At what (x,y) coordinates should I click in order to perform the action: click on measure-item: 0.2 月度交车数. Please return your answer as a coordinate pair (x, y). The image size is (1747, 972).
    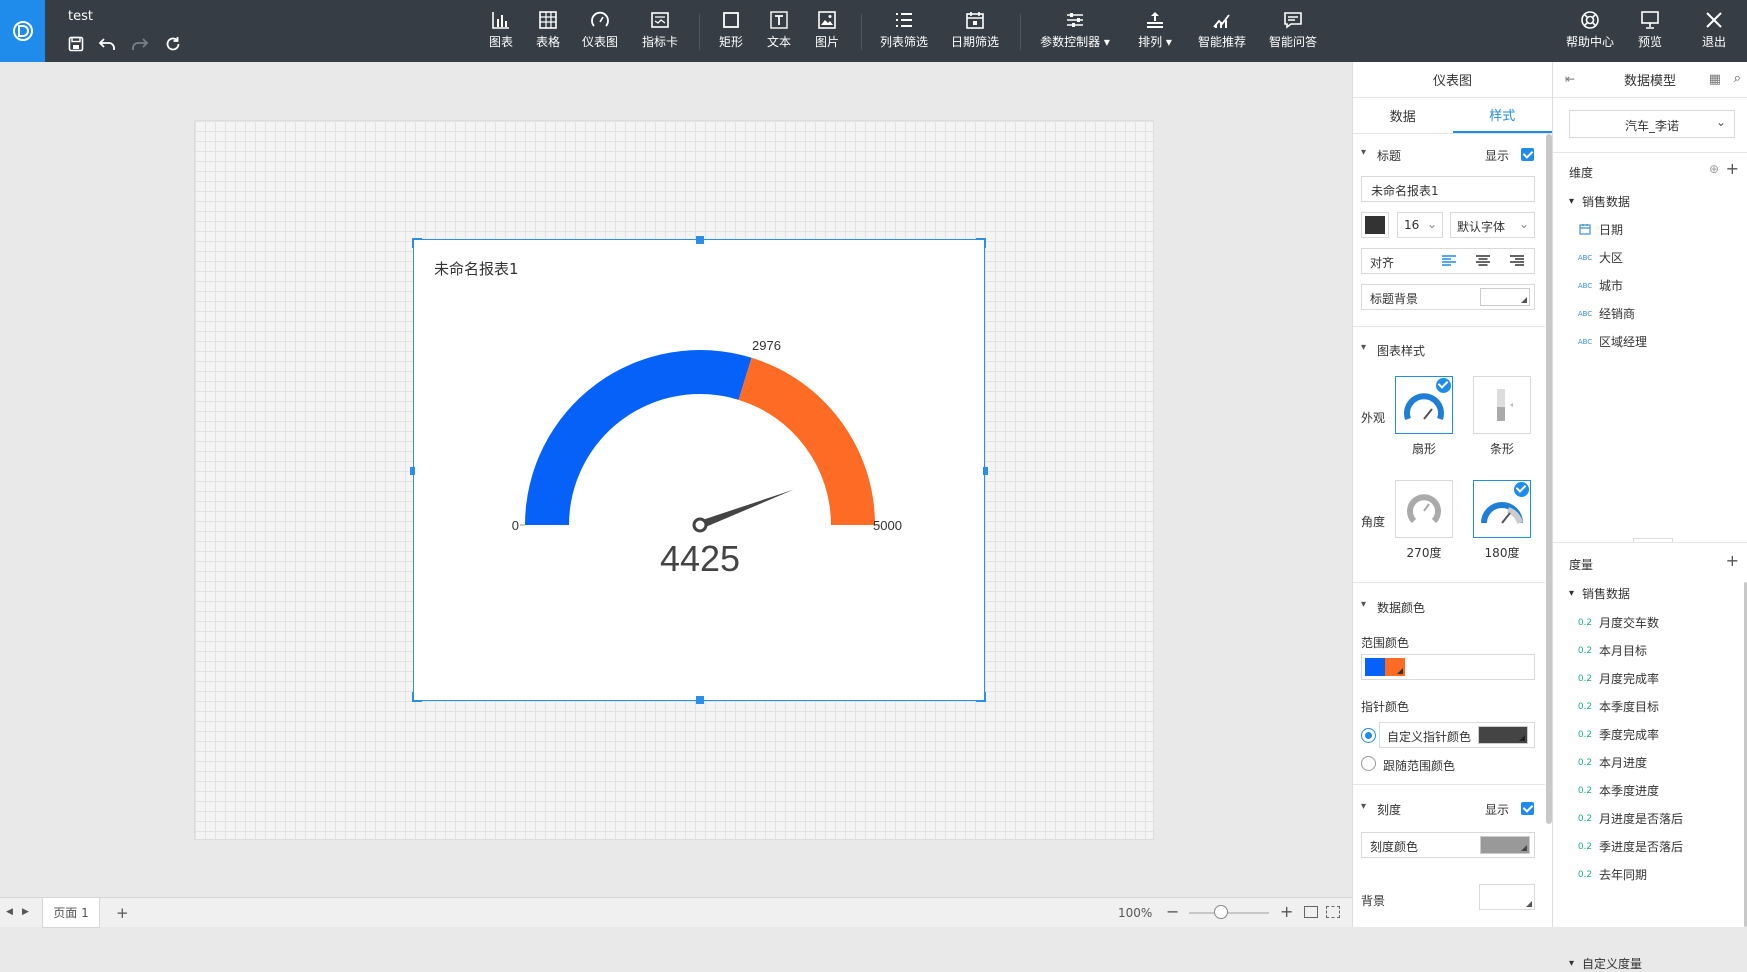
    Looking at the image, I should click on (1618, 622).